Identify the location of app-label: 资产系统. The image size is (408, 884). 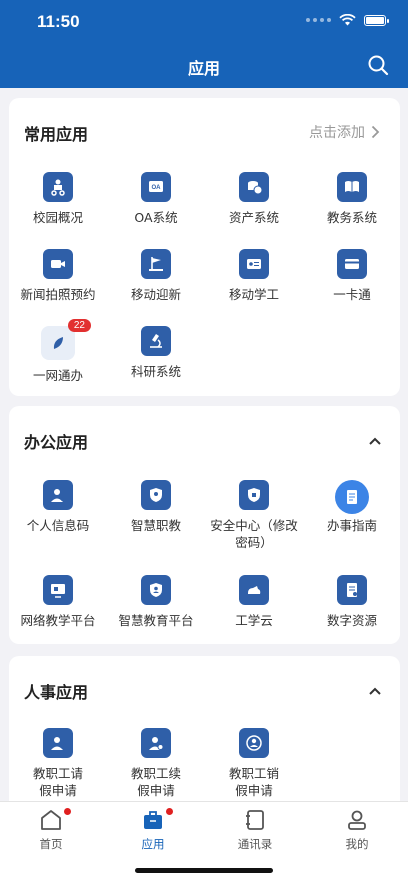
(253, 217).